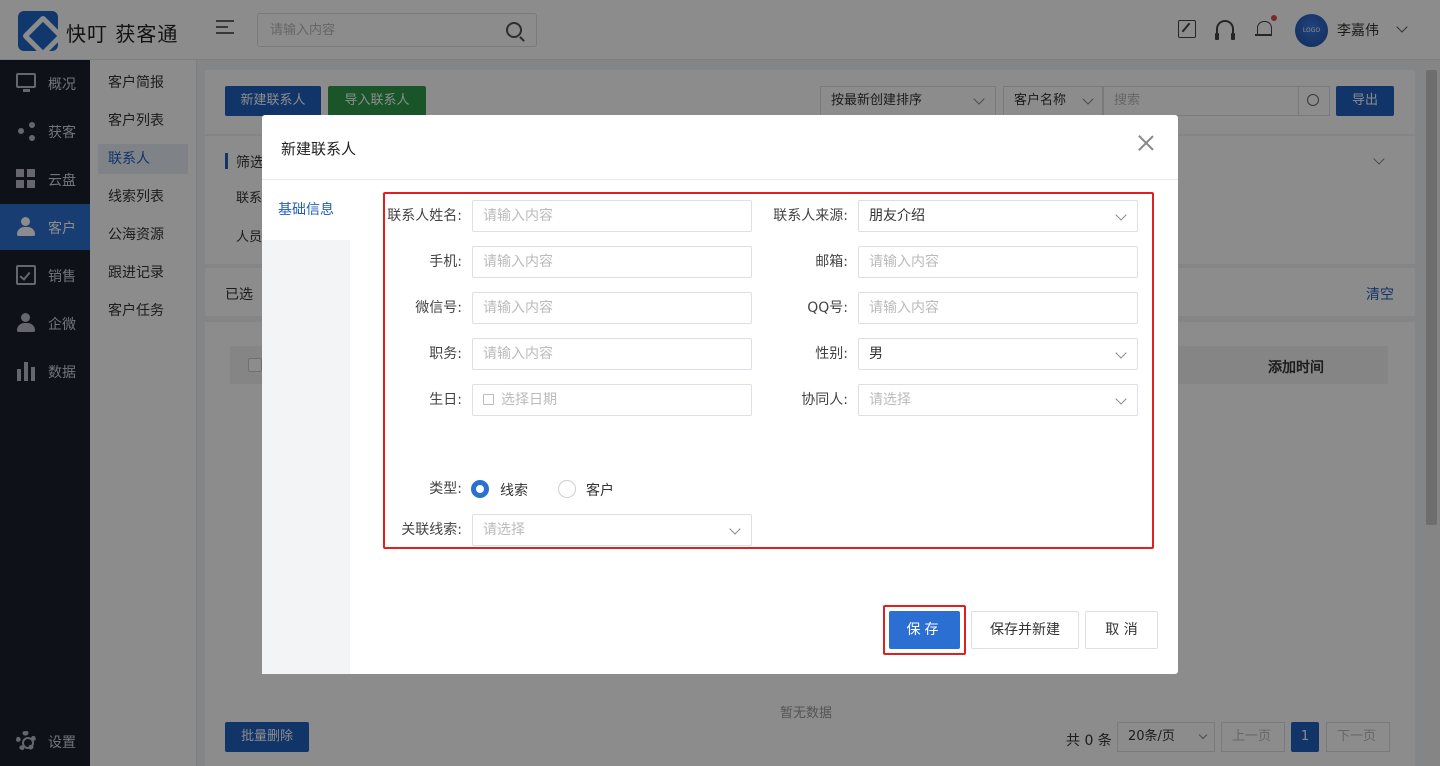  What do you see at coordinates (890, 400) in the screenshot?
I see `collaborator-placeholder: 请选择` at bounding box center [890, 400].